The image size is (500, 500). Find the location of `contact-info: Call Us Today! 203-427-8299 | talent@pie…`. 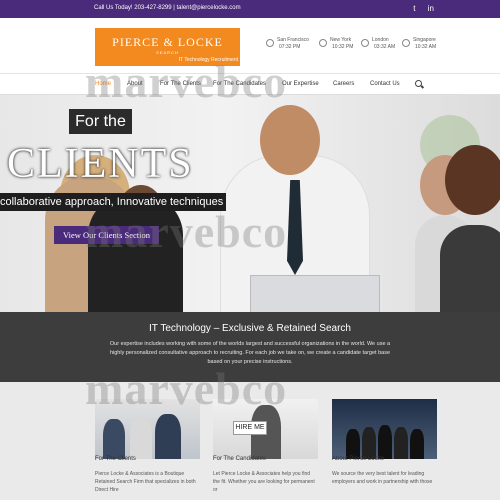

contact-info: Call Us Today! 203-427-8299 | talent@pie… is located at coordinates (167, 8).